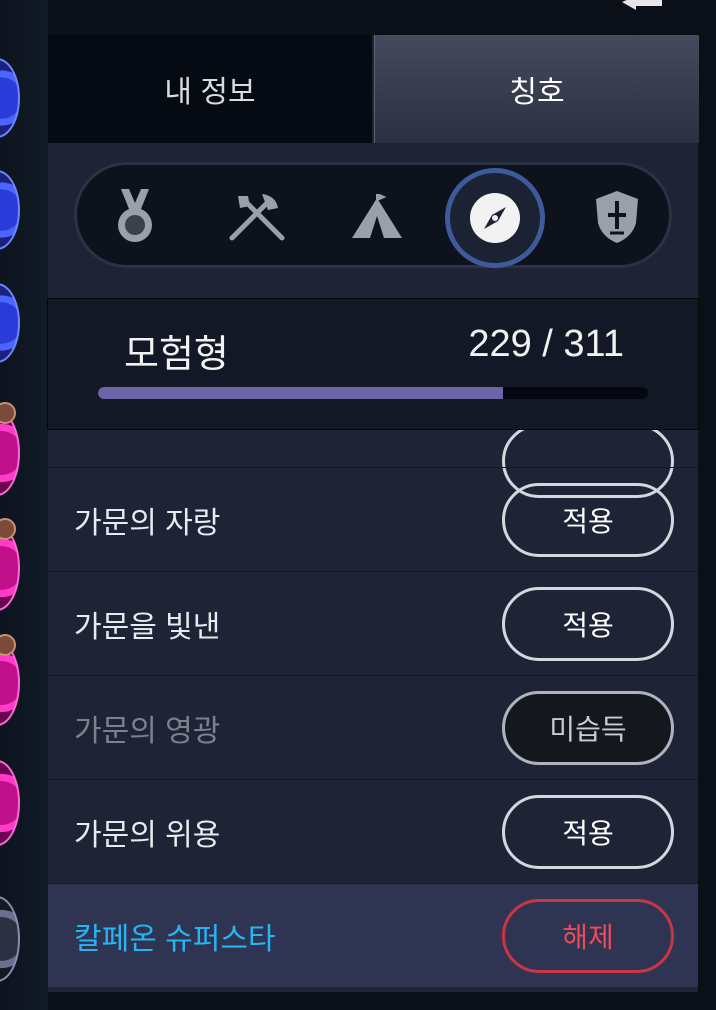 This screenshot has height=1010, width=716. What do you see at coordinates (176, 355) in the screenshot?
I see `category-name: 모험형` at bounding box center [176, 355].